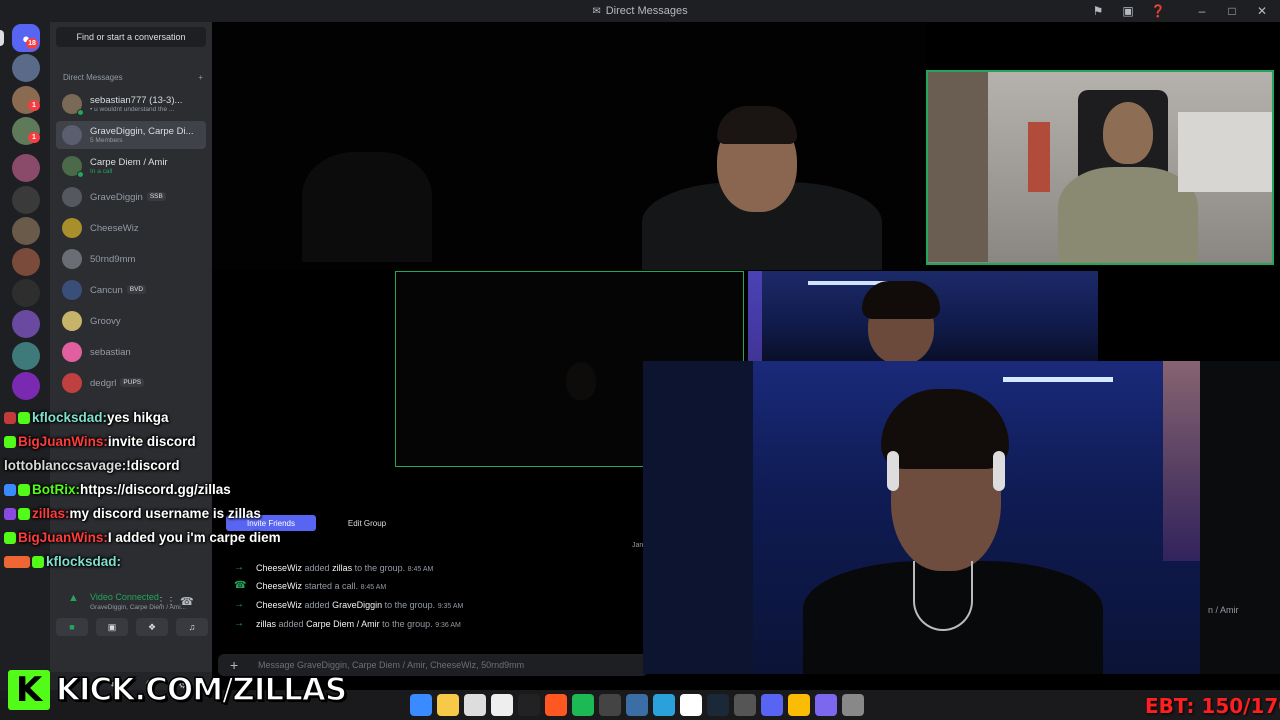 Image resolution: width=1280 pixels, height=720 pixels. I want to click on date-divider: Jan, so click(638, 545).